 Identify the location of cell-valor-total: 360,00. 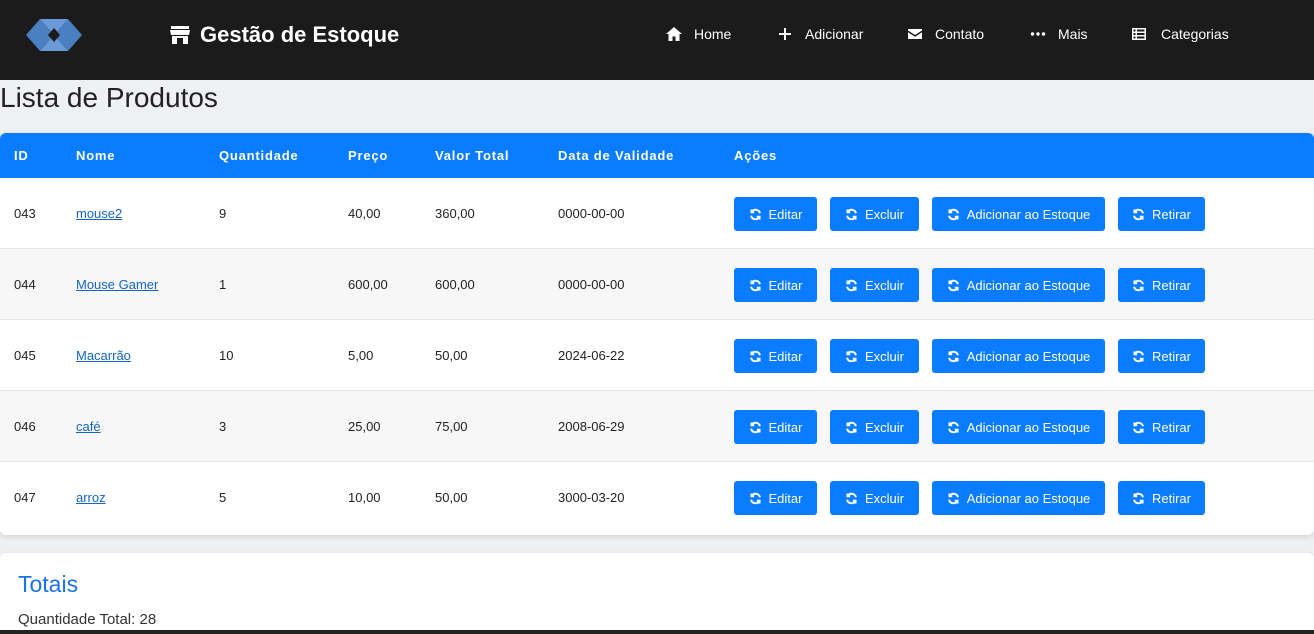
(455, 213).